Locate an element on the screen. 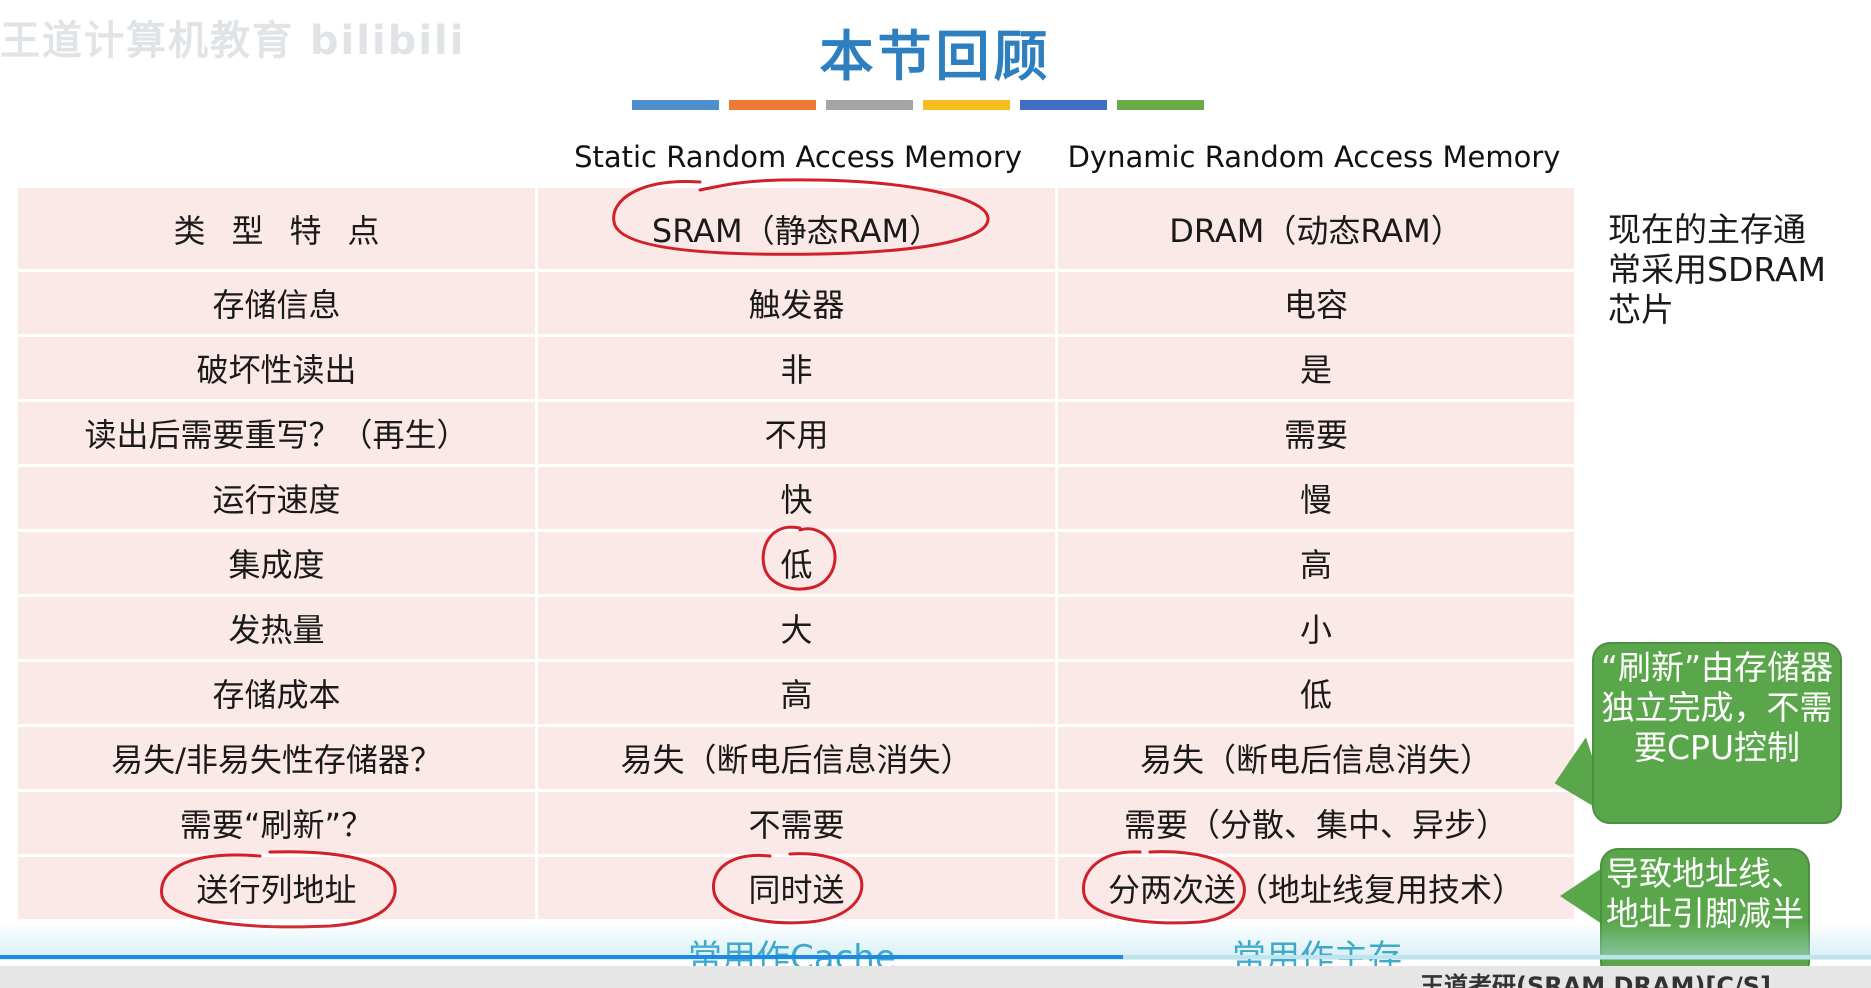 Image resolution: width=1871 pixels, height=988 pixels. table-row: 送行列地址 同时送 分两次送（地址线复用技术） is located at coordinates (796, 889).